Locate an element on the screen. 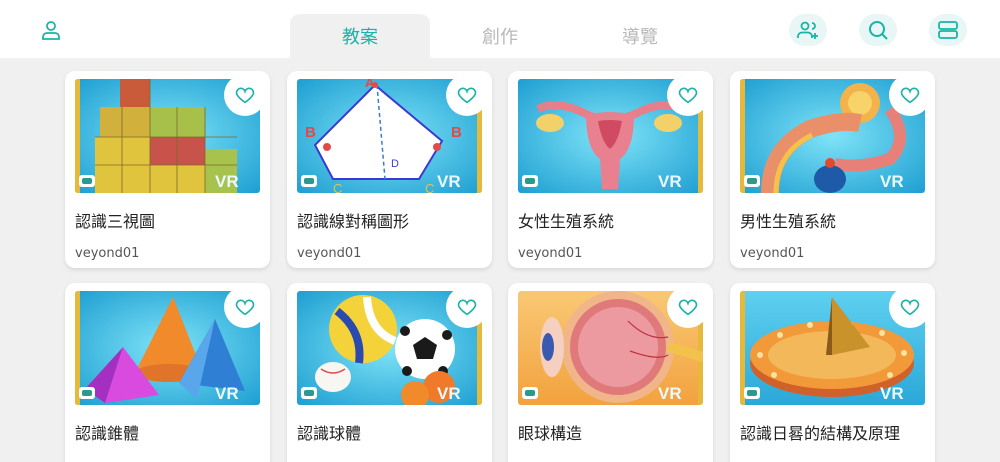  search-icon is located at coordinates (878, 30).